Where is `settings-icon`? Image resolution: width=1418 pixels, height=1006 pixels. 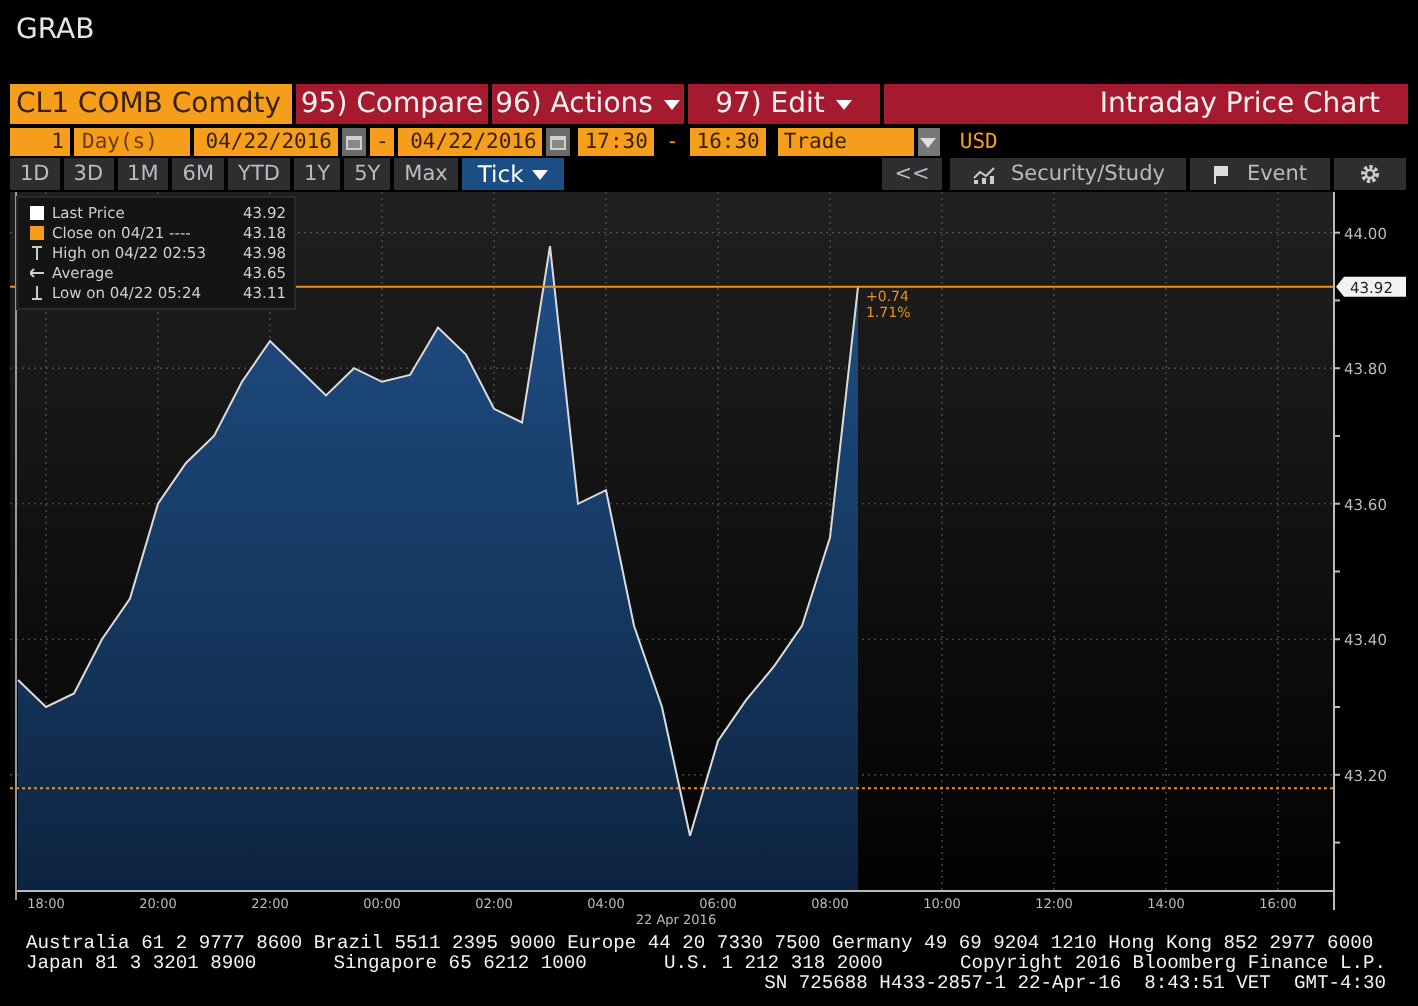
settings-icon is located at coordinates (1370, 174).